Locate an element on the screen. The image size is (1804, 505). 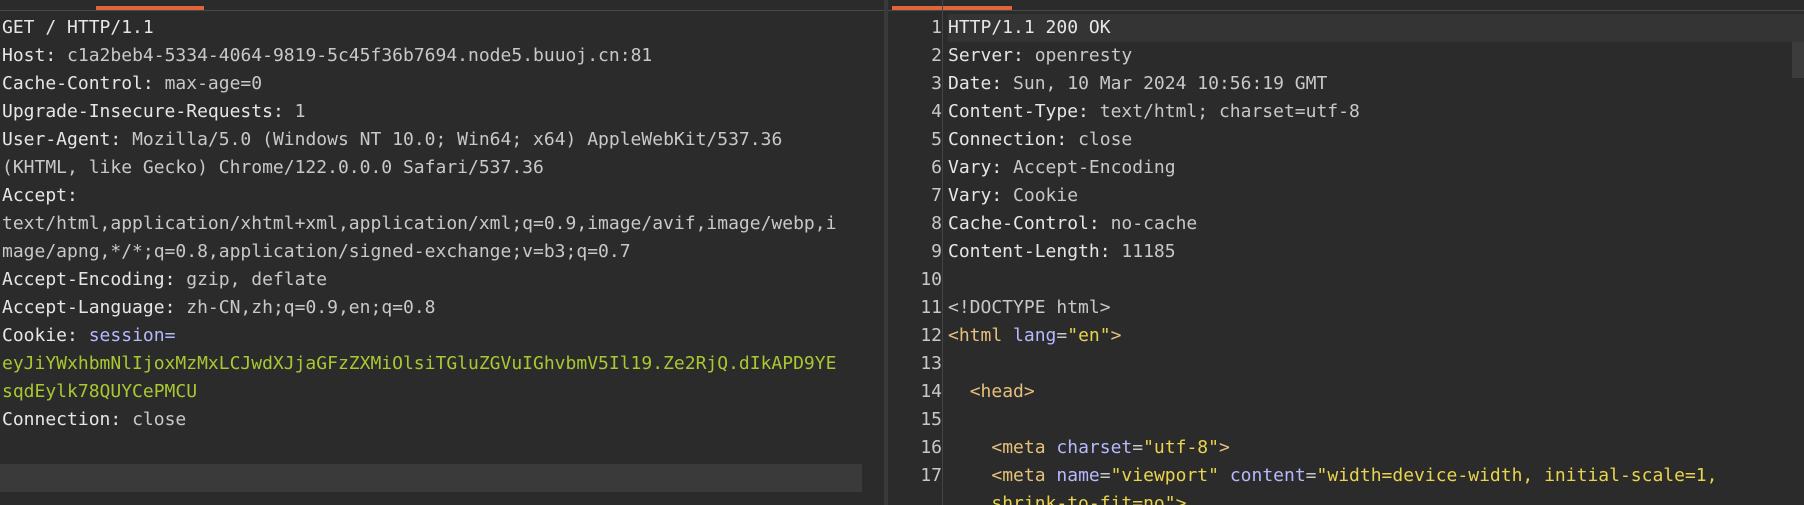
response-head-tag: <head> is located at coordinates (1002, 391).